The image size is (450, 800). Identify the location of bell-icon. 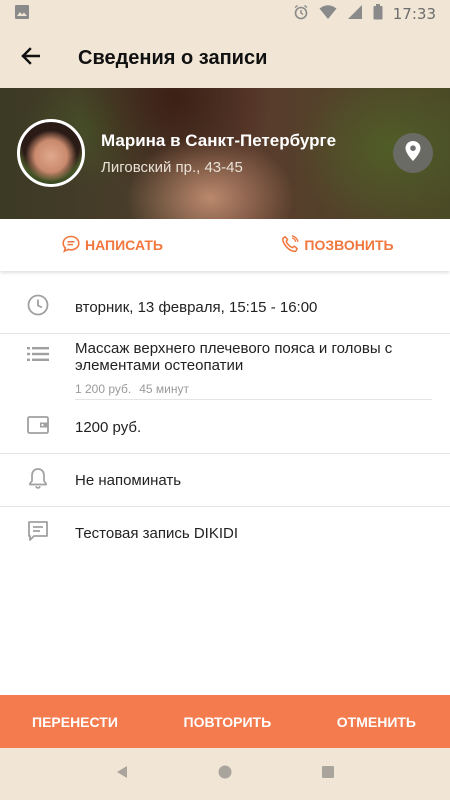
(38, 480).